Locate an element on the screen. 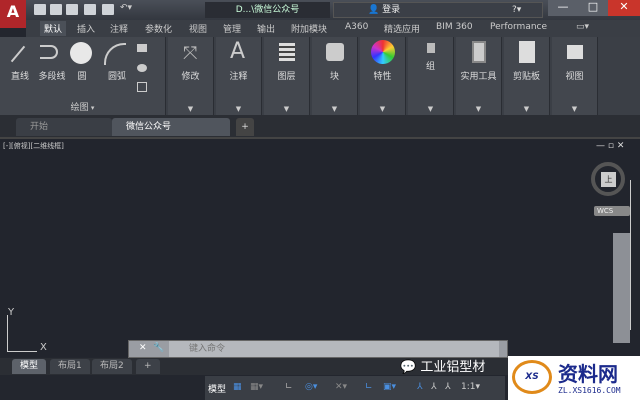  polyline-icon is located at coordinates (49, 52).